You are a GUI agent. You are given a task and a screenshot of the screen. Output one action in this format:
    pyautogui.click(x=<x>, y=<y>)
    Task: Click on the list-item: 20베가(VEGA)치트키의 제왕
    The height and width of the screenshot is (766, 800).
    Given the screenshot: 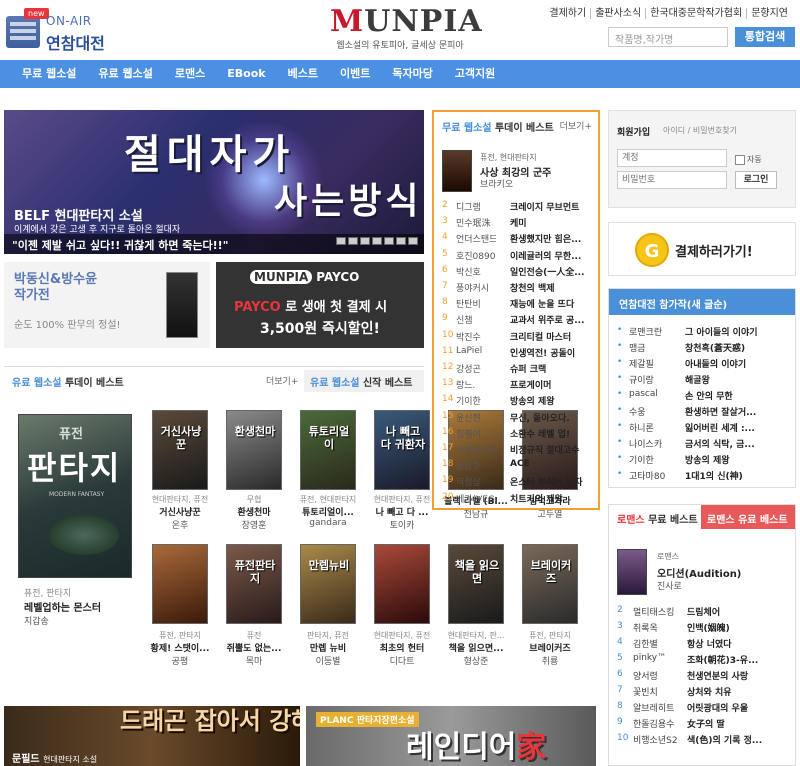 What is the action you would take?
    pyautogui.click(x=520, y=500)
    